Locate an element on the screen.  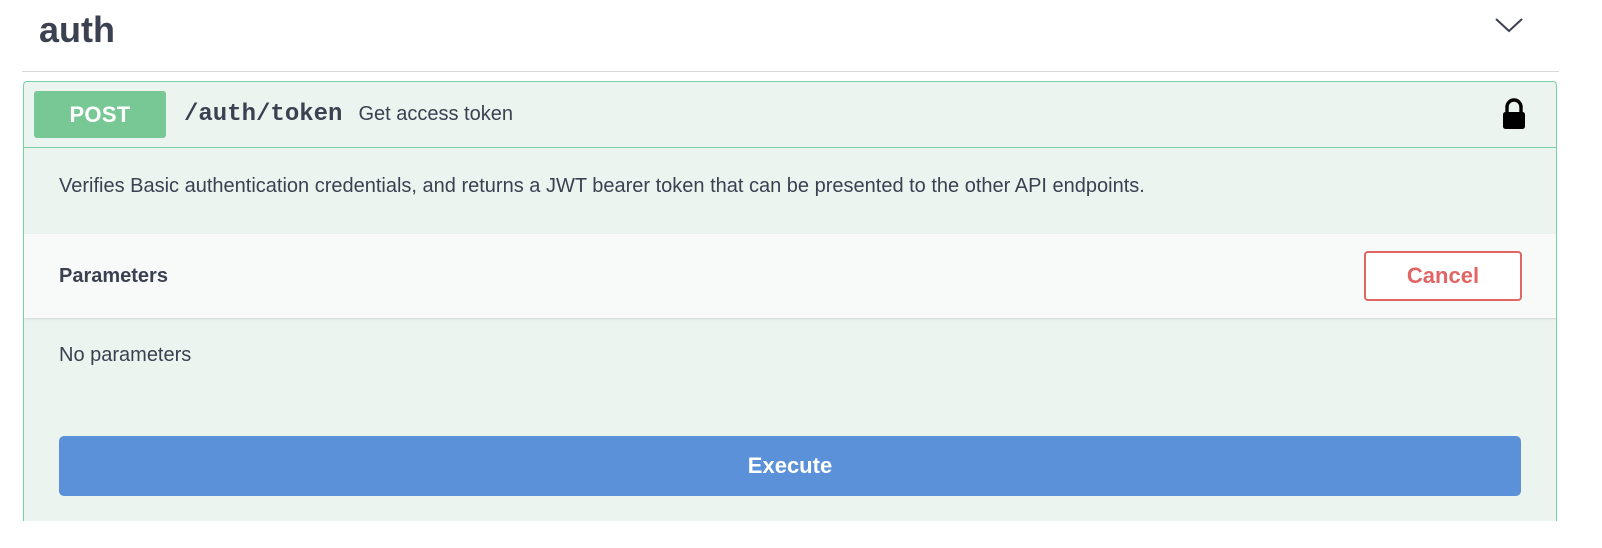
lock-icon is located at coordinates (1514, 114).